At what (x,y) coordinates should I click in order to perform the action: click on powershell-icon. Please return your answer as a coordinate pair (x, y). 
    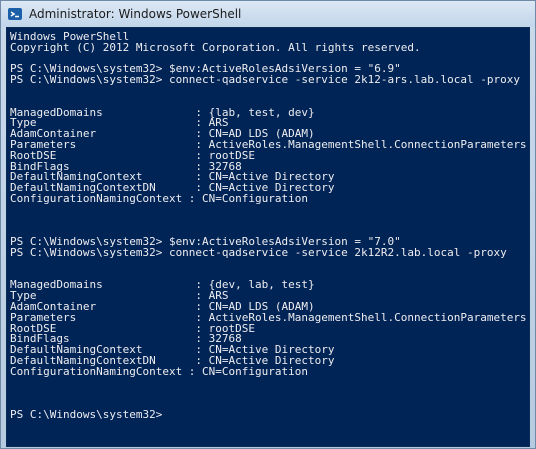
    Looking at the image, I should click on (15, 14).